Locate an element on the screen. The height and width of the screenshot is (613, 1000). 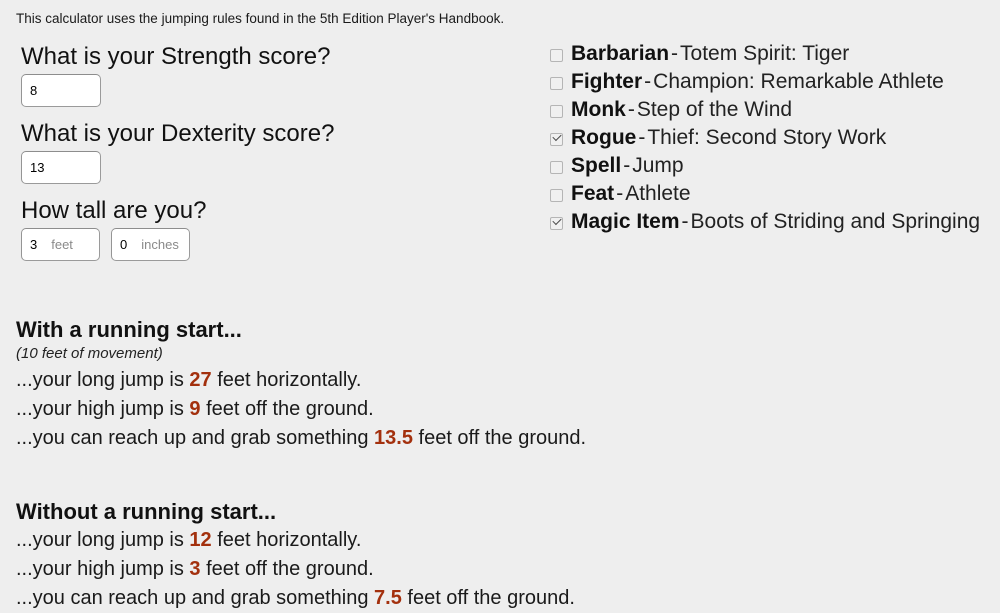
running-high-jump-value: 9 is located at coordinates (195, 409).